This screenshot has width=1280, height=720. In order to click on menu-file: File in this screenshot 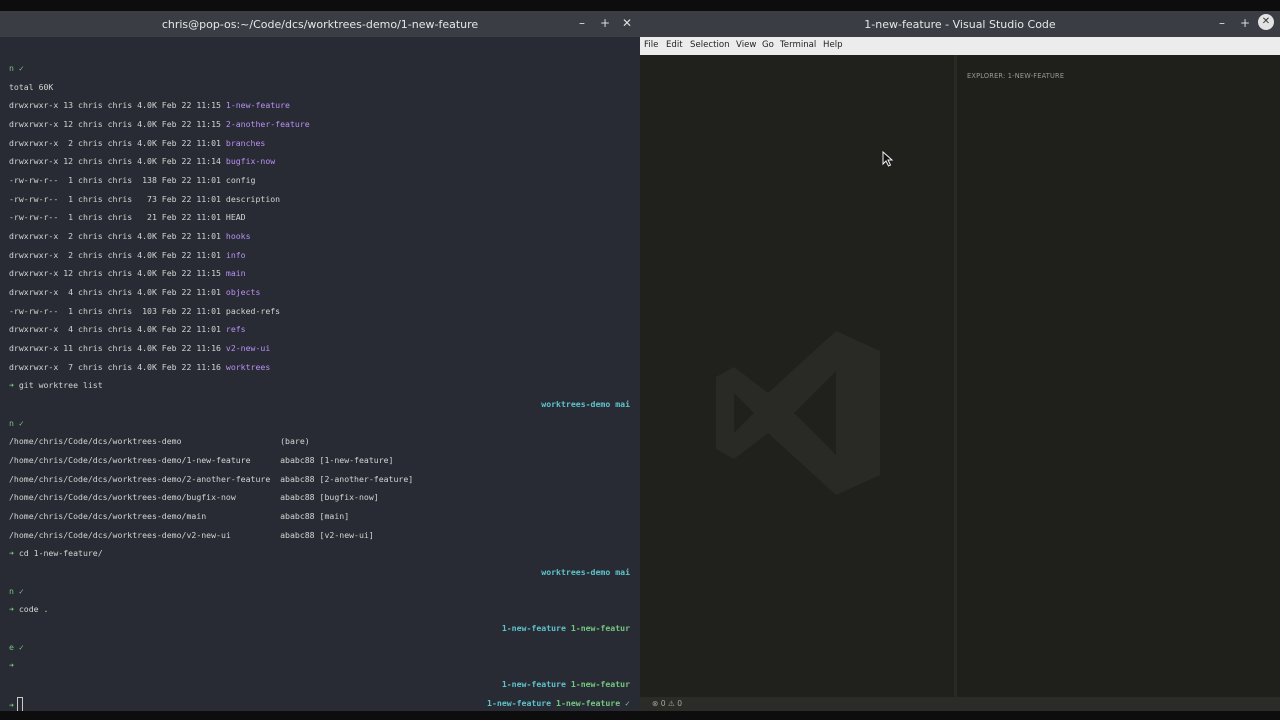, I will do `click(651, 45)`.